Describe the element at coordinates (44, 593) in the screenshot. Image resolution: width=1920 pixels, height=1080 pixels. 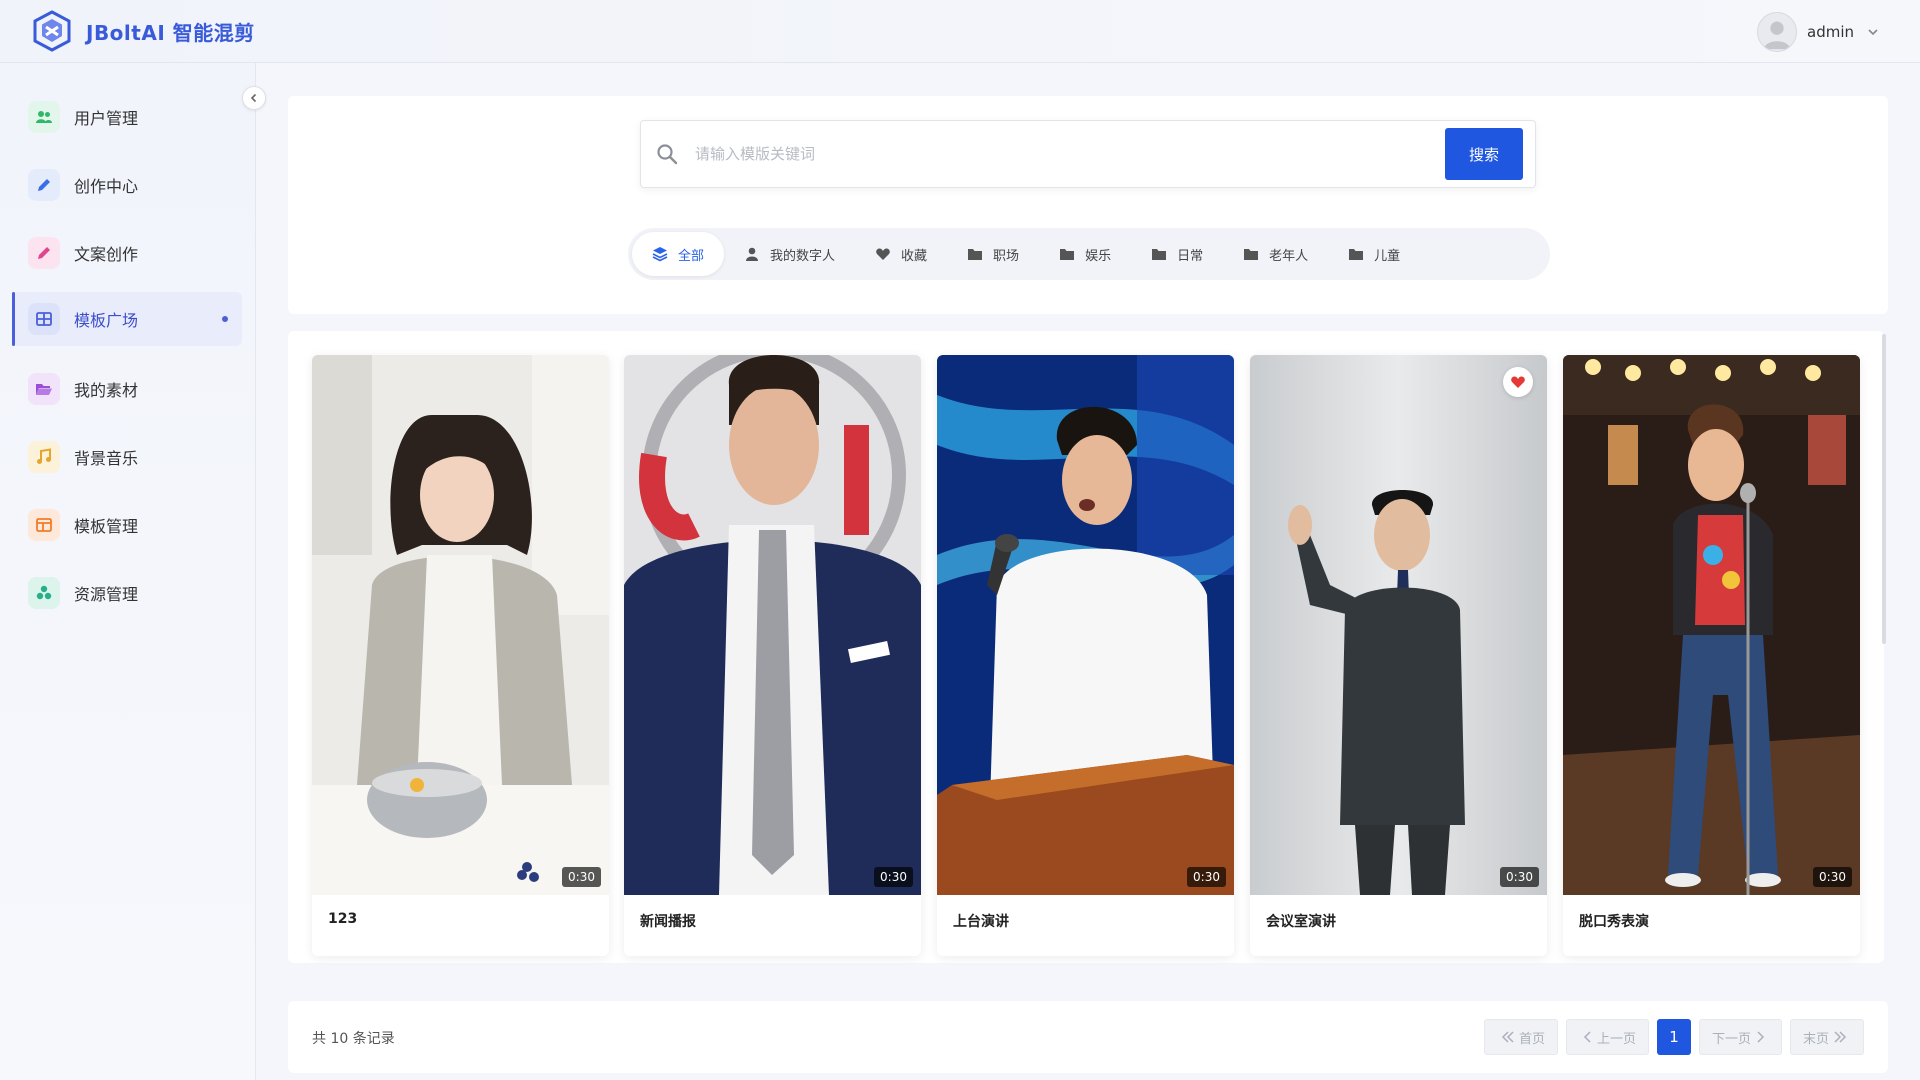
I see `cubes-icon` at that location.